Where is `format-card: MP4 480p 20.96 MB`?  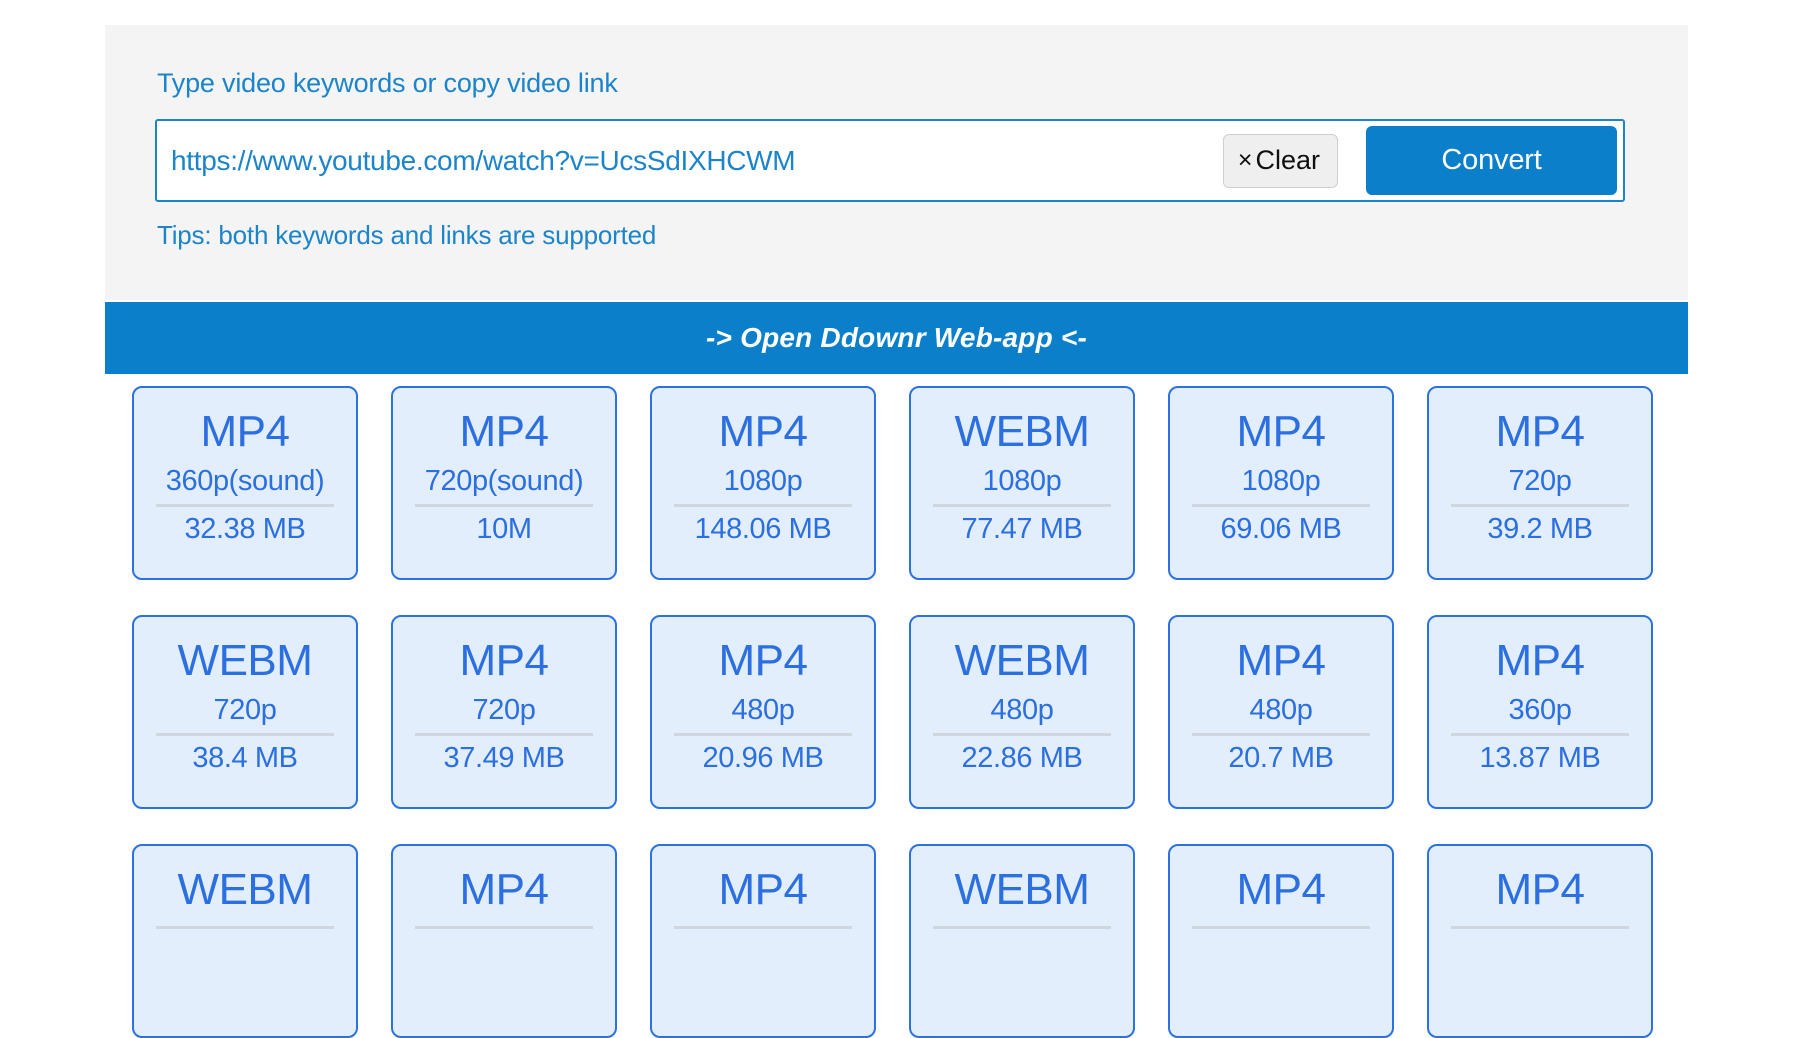 format-card: MP4 480p 20.96 MB is located at coordinates (763, 712).